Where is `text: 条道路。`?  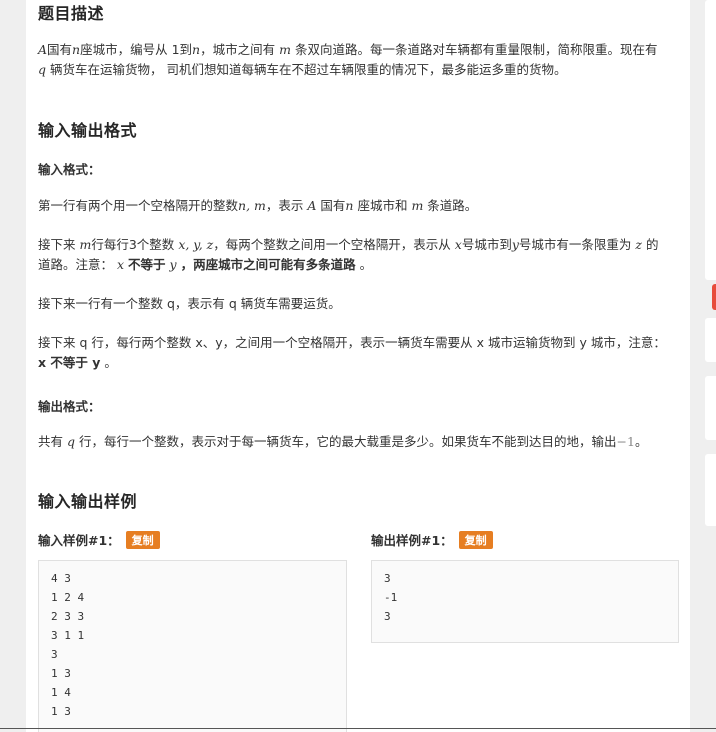
text: 条道路。 is located at coordinates (452, 205).